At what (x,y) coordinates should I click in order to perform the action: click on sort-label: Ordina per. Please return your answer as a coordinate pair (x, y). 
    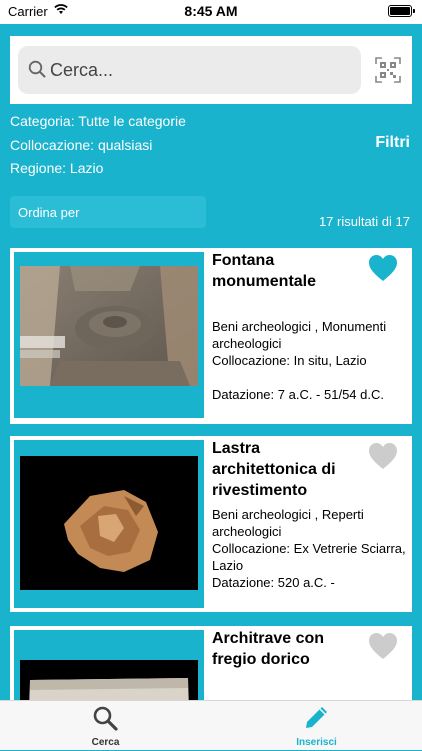
    Looking at the image, I should click on (49, 212).